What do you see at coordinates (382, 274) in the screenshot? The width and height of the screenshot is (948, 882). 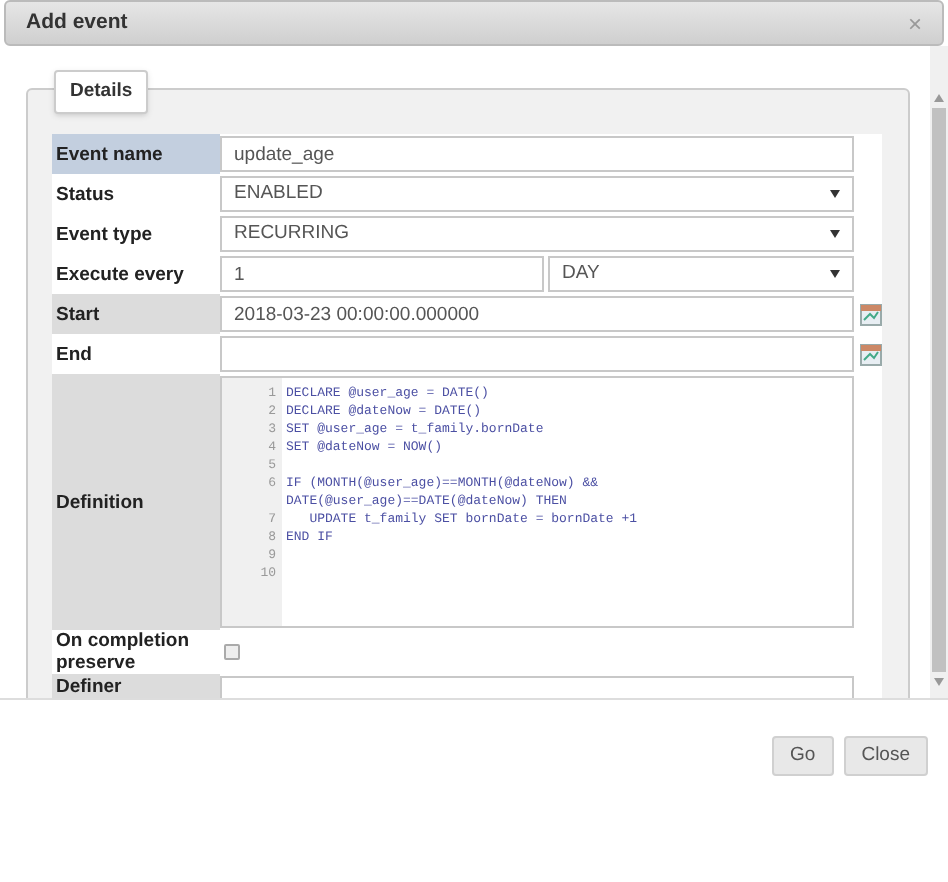 I see `number-field: 1` at bounding box center [382, 274].